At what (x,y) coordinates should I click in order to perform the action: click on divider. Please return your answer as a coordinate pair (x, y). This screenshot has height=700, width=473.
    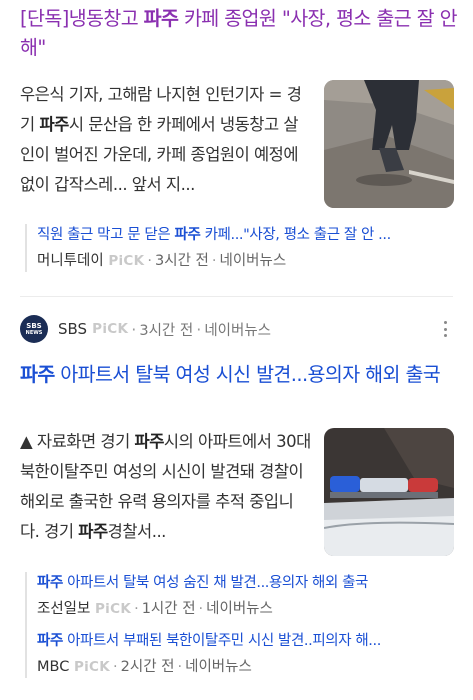
    Looking at the image, I should click on (236, 296).